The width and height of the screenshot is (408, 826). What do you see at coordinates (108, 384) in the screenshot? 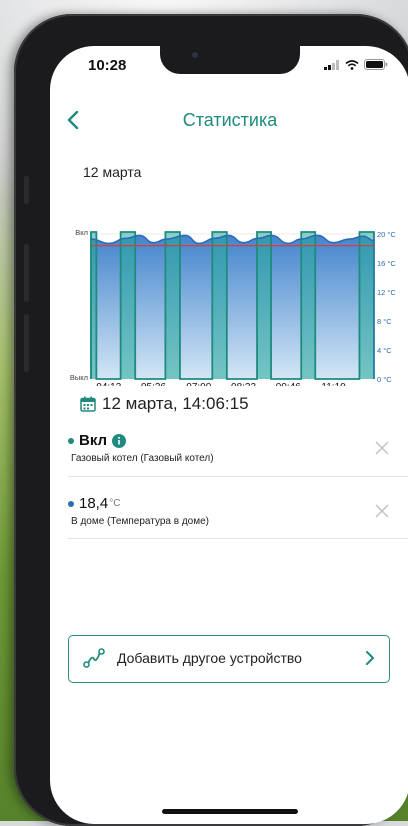
I see `x-axis-tick-label: 04:13` at bounding box center [108, 384].